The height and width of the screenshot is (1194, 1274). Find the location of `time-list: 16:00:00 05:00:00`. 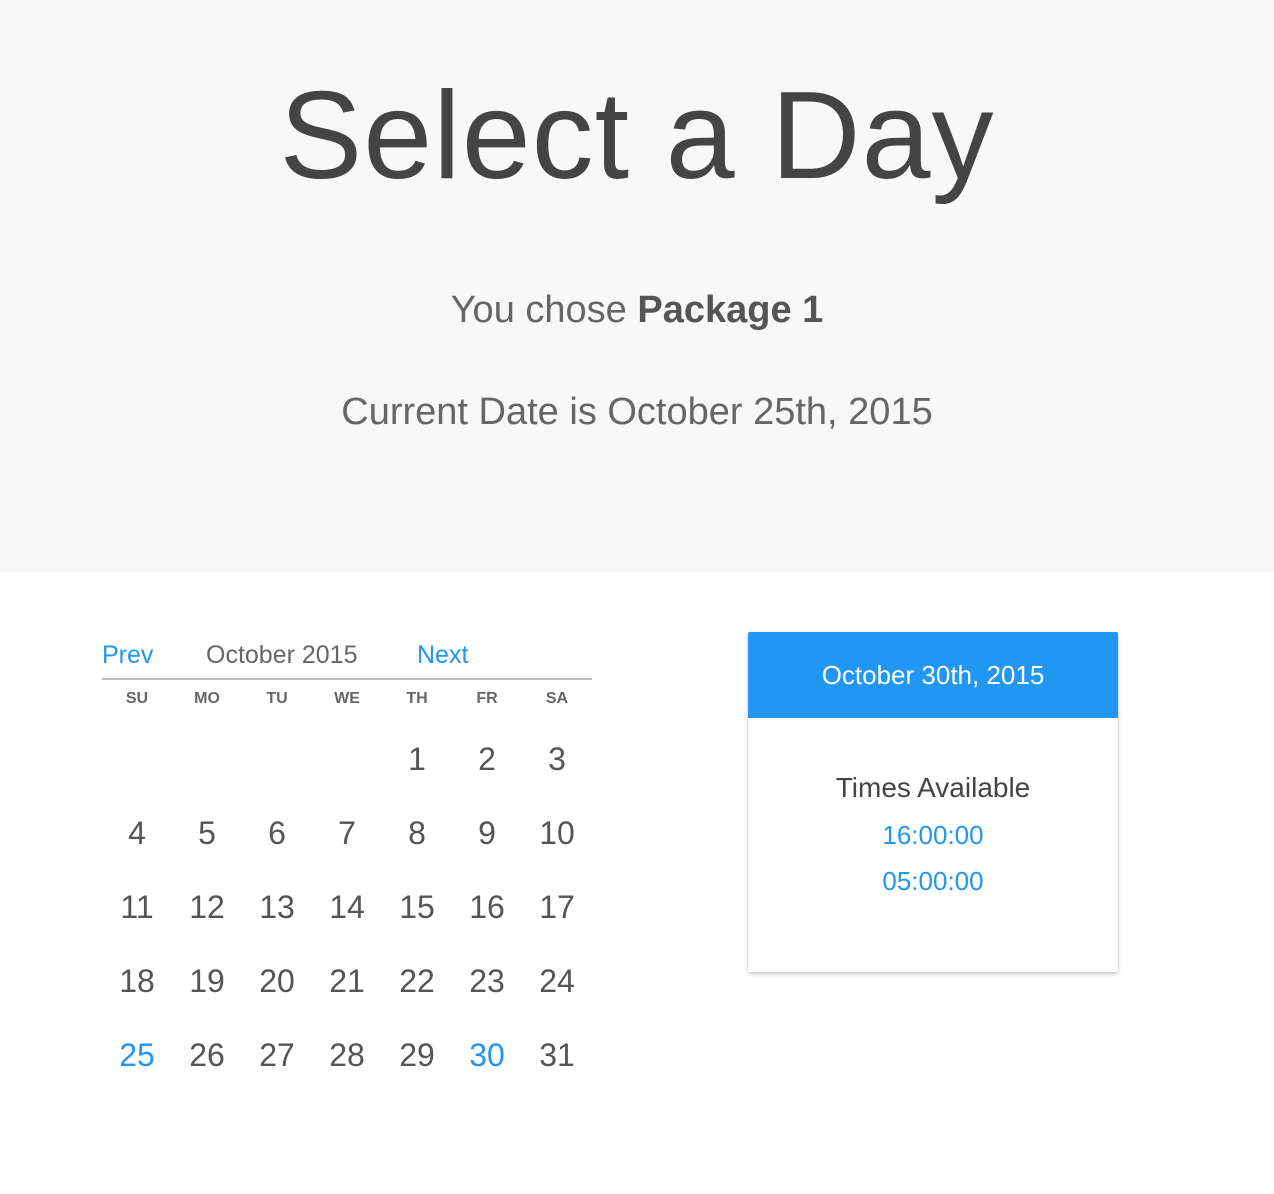

time-list: 16:00:00 05:00:00 is located at coordinates (933, 858).